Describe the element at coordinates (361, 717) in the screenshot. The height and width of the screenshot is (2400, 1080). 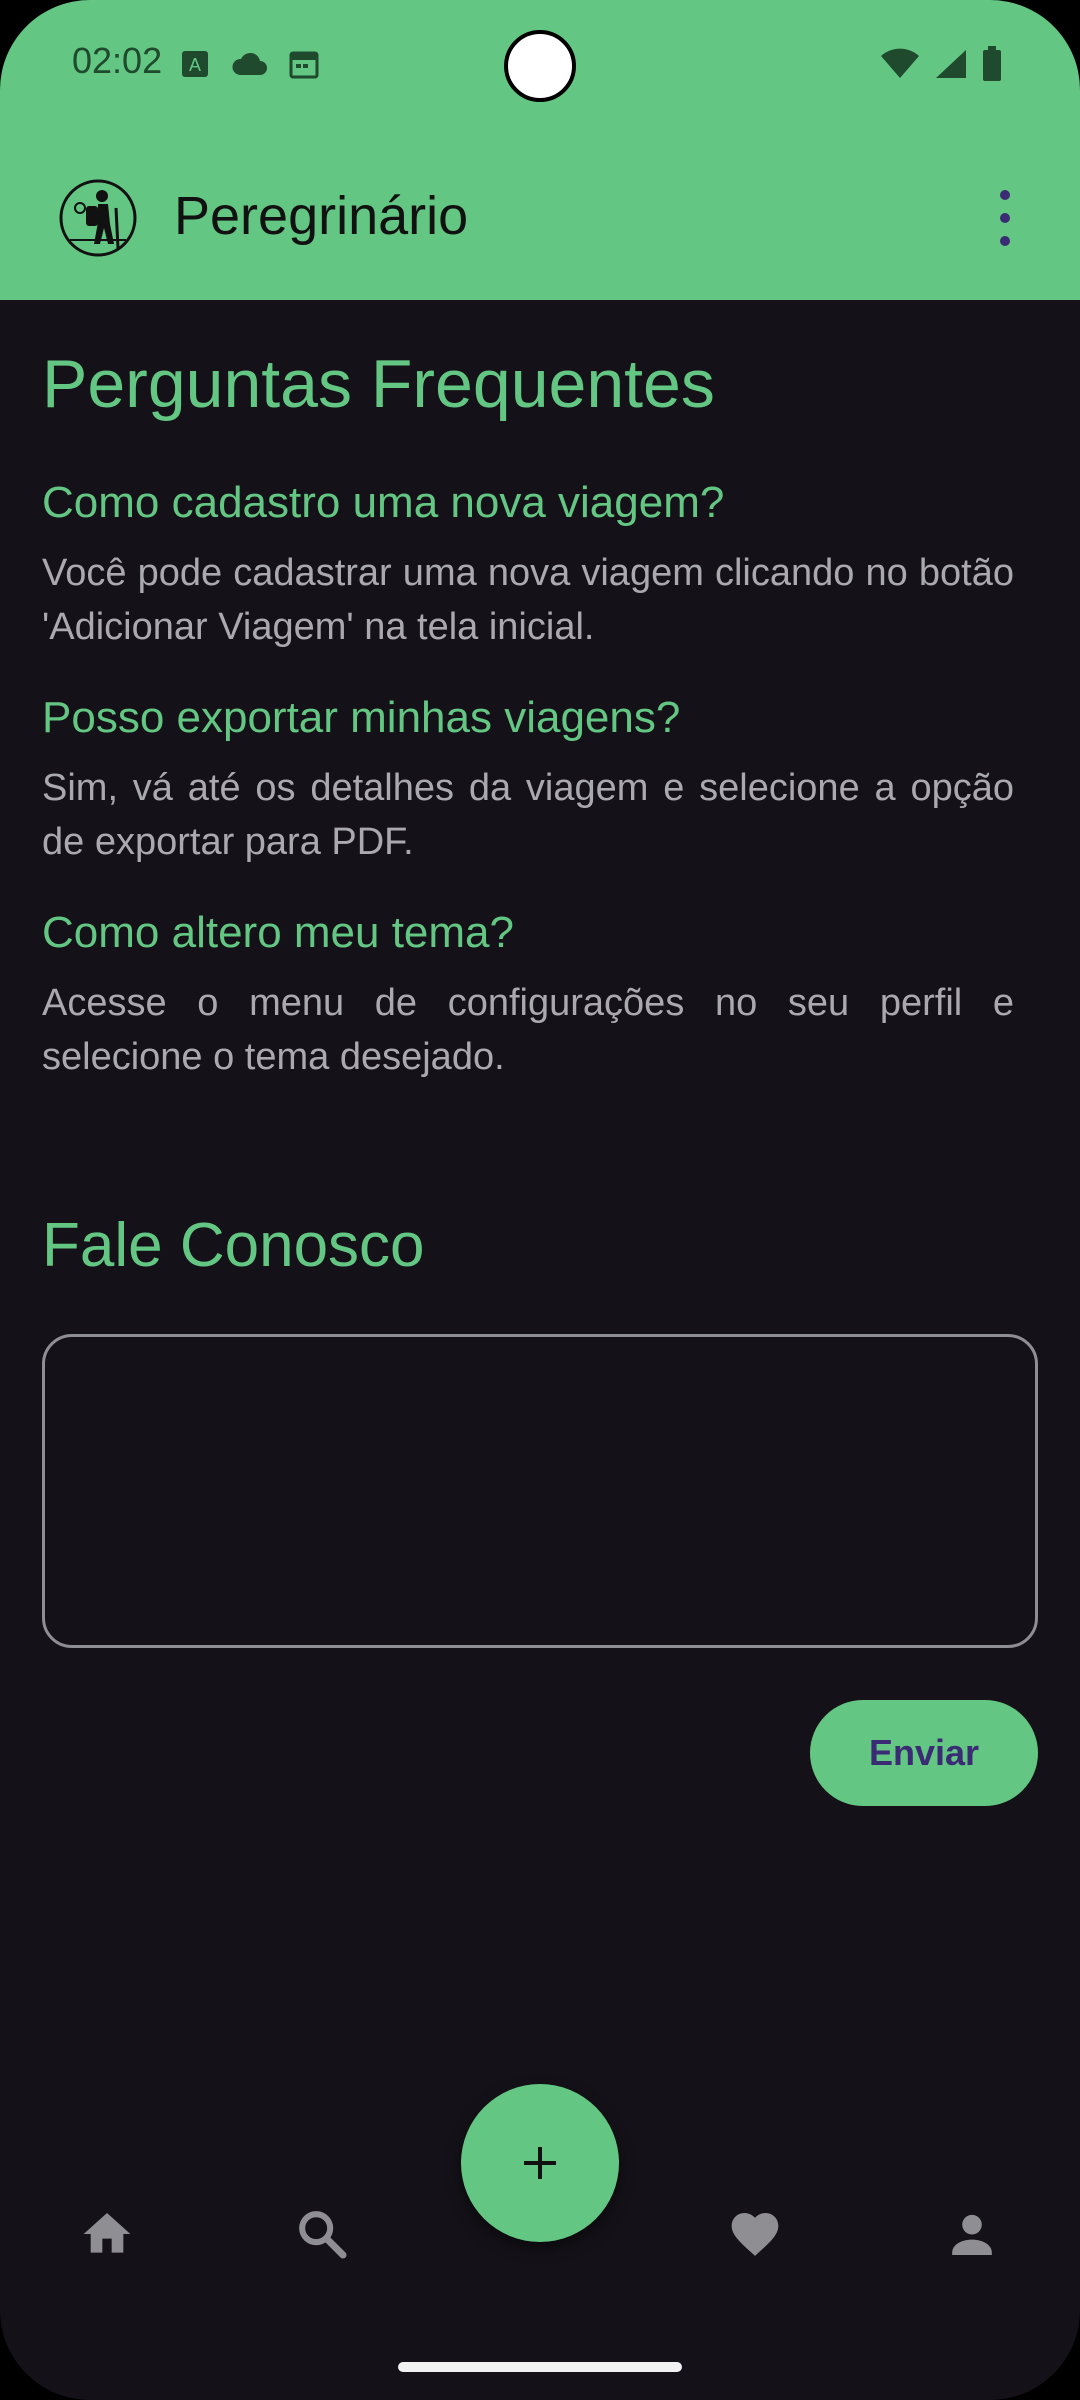
I see `faq-question: Posso exportar minhas viagens?` at that location.